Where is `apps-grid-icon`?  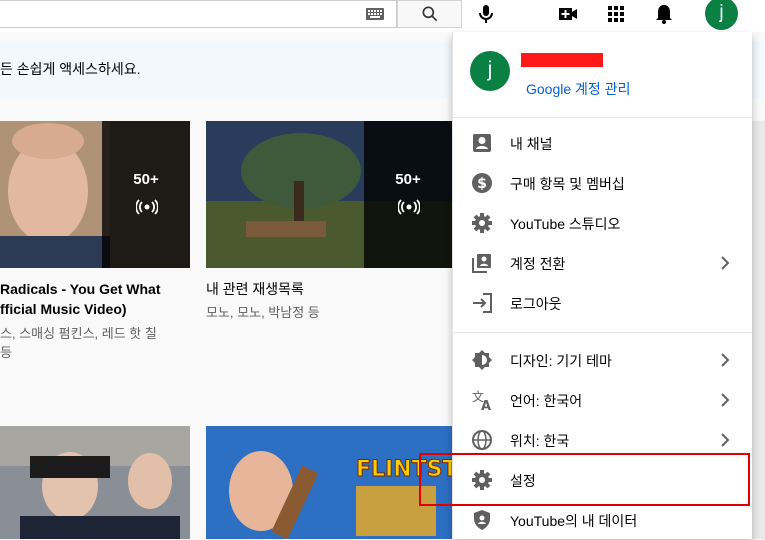
apps-grid-icon is located at coordinates (616, 14).